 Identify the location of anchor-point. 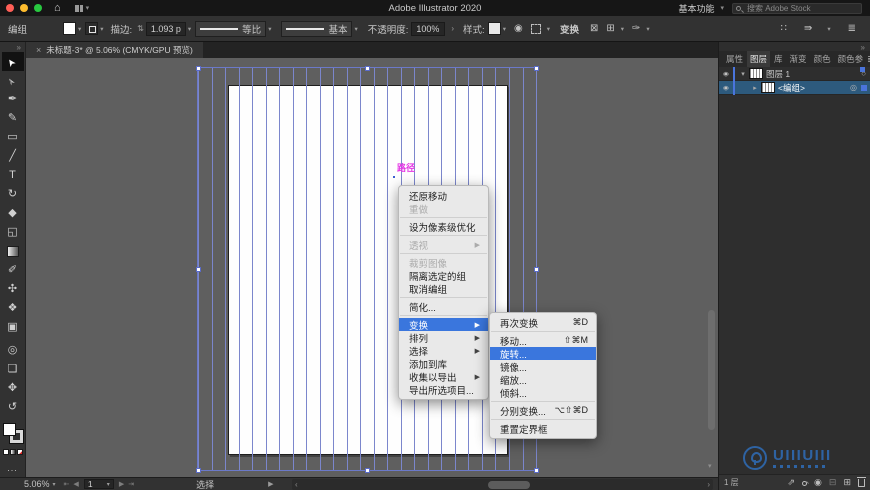
(394, 177).